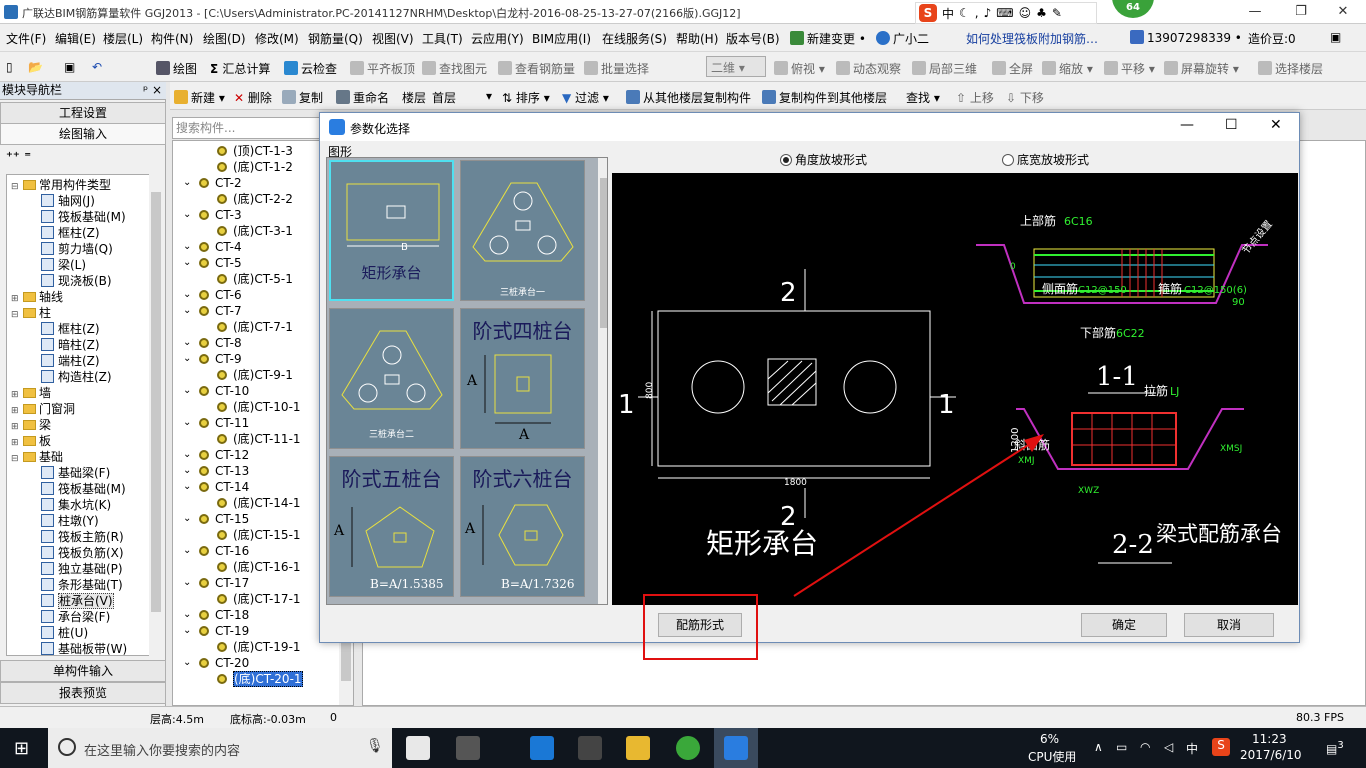  Describe the element at coordinates (536, 68) in the screenshot. I see `view-rebar-button: 查看钢筋量` at that location.